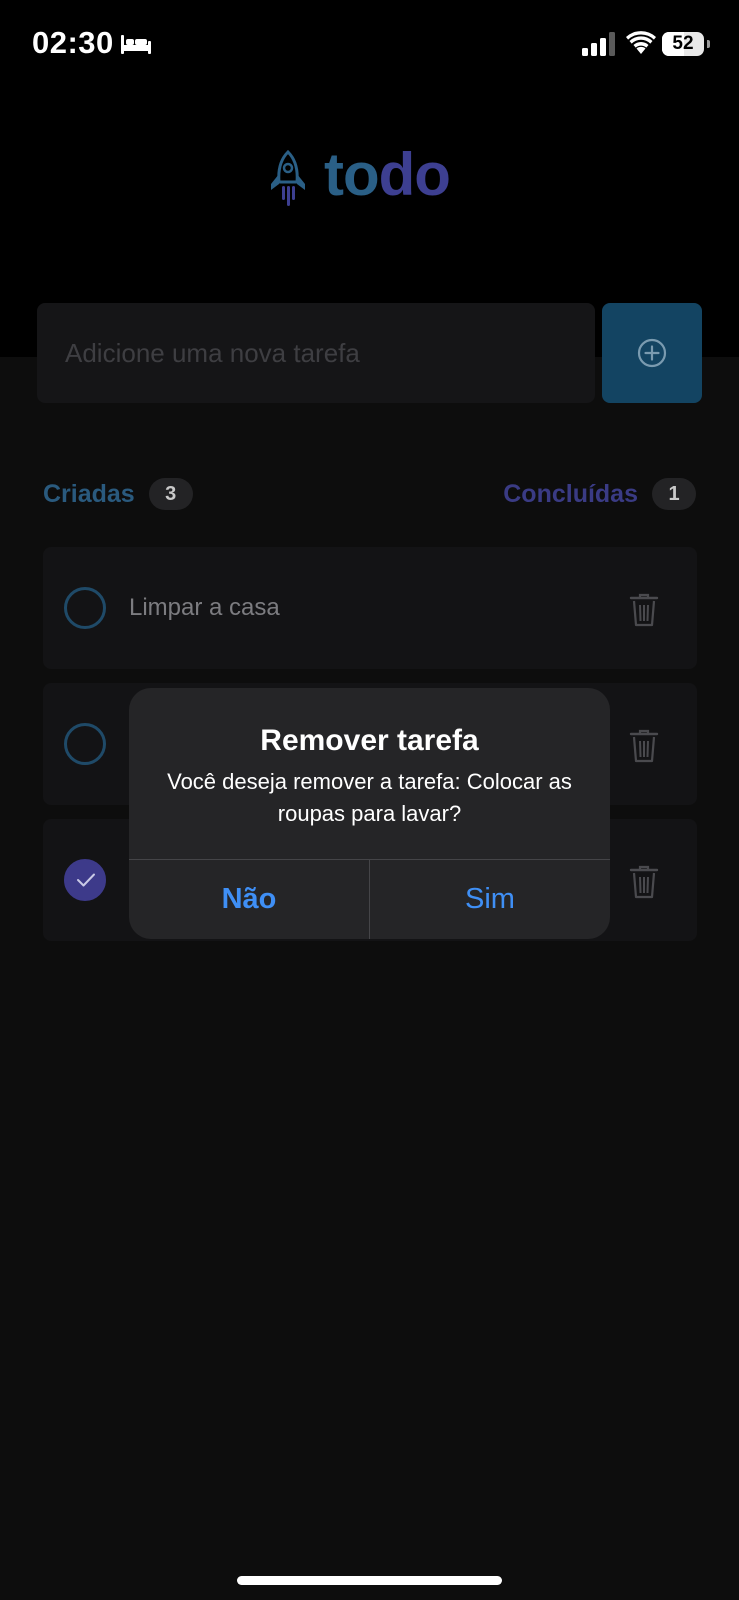 Image resolution: width=739 pixels, height=1600 pixels. What do you see at coordinates (352, 174) in the screenshot?
I see `logo-text-to: to` at bounding box center [352, 174].